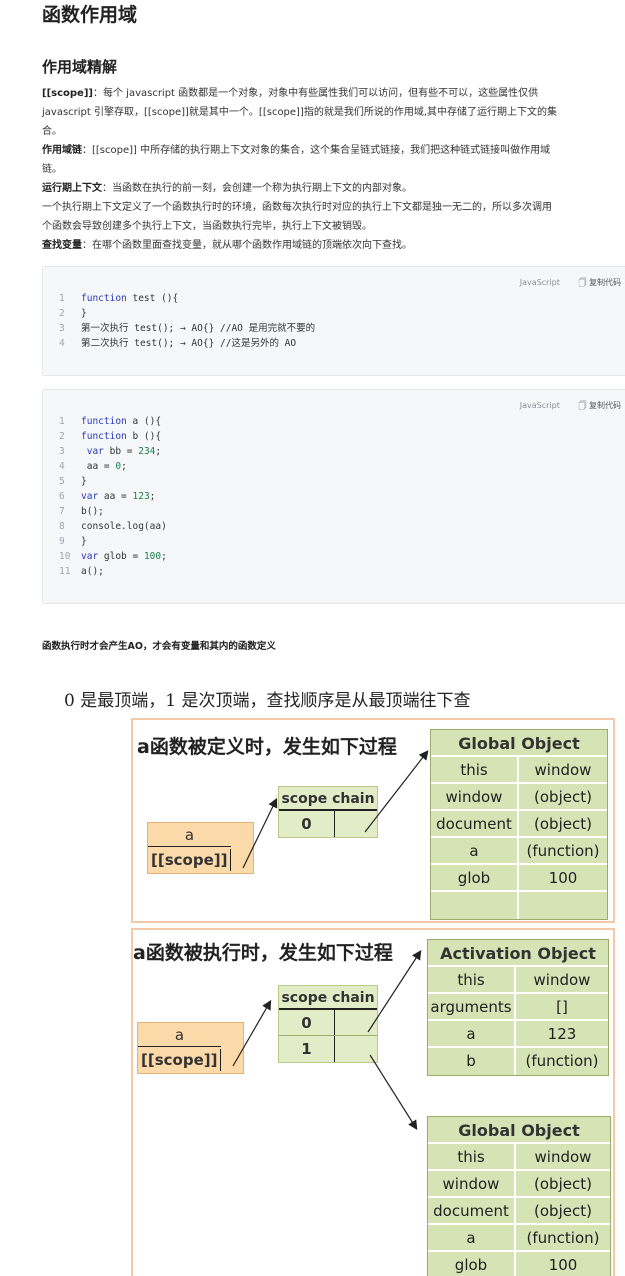  I want to click on code-line: 6 var aa = 123;, so click(111, 496).